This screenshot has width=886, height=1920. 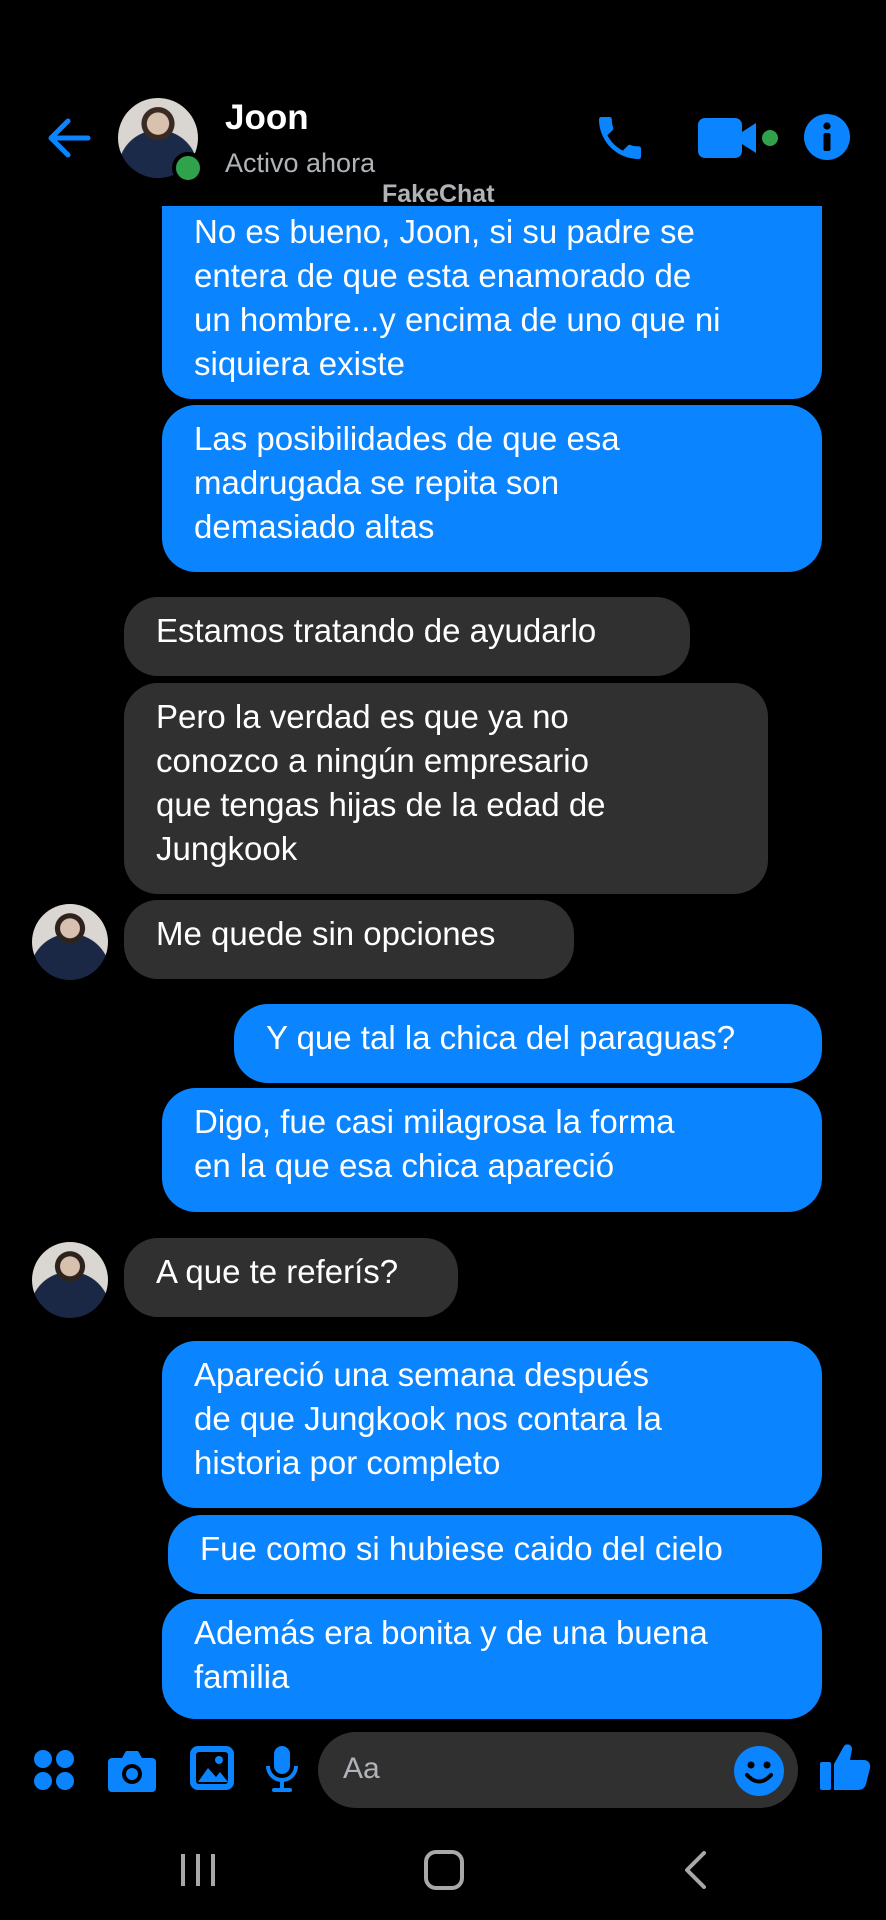 What do you see at coordinates (495, 1554) in the screenshot?
I see `message-outgoing: Fue como si hubiese caido del cielo` at bounding box center [495, 1554].